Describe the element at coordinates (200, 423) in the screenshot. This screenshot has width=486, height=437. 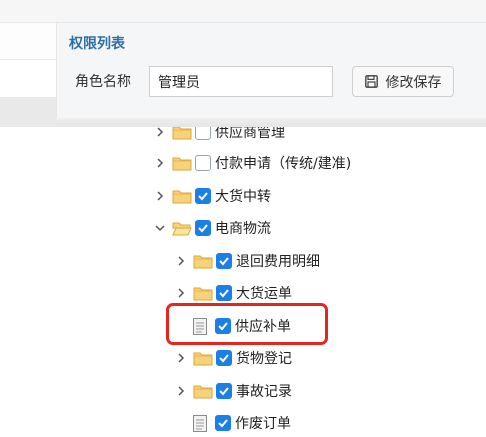
I see `document-icon` at that location.